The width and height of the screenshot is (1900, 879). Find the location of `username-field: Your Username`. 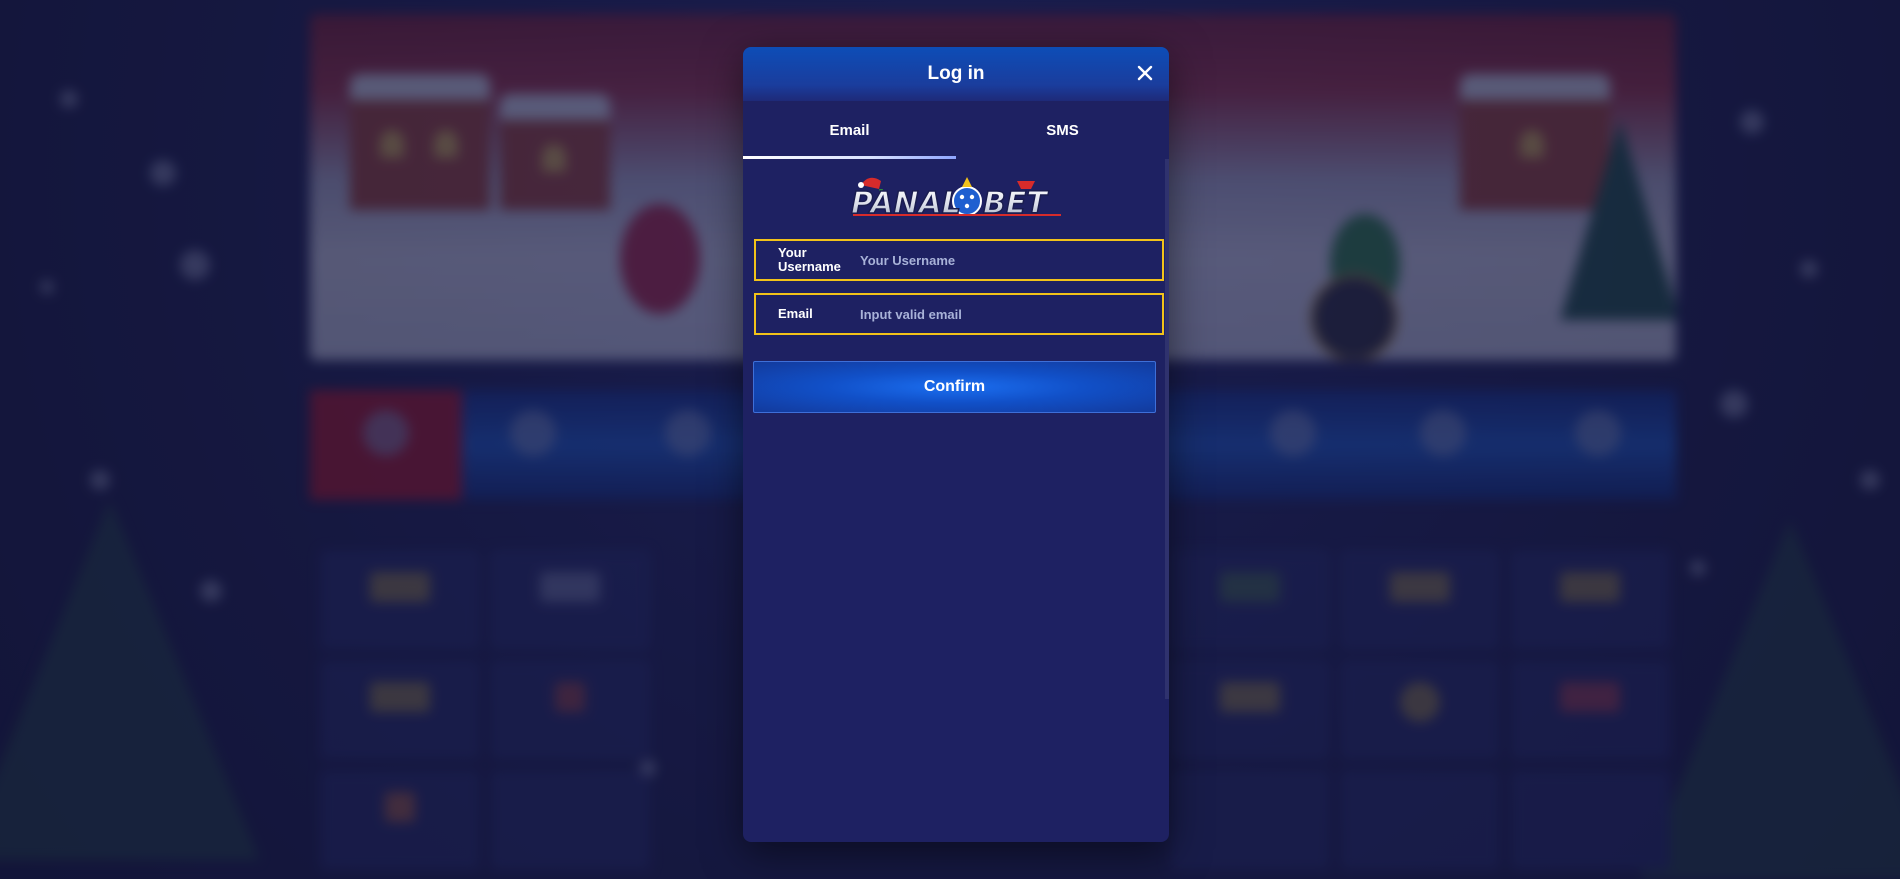

username-field: Your Username is located at coordinates (959, 260).